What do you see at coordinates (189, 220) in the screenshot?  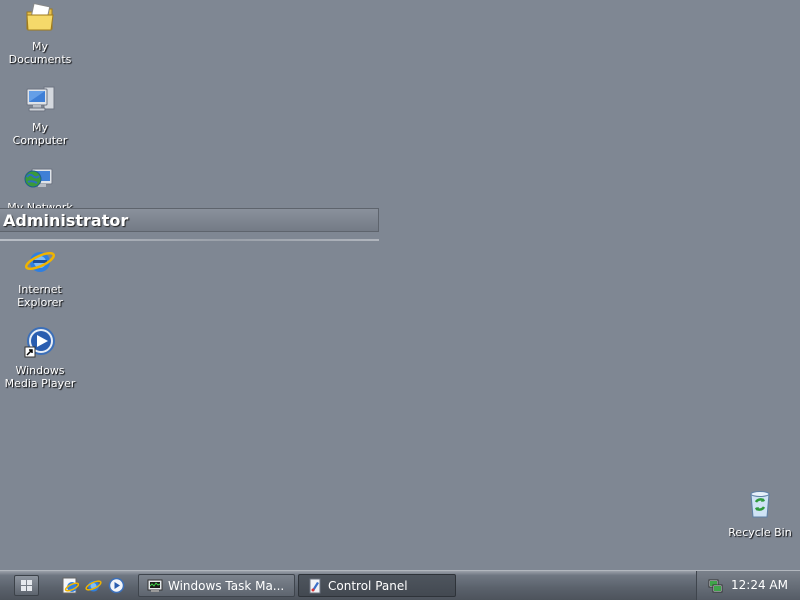 I see `start-menu-user-header: Administrator` at bounding box center [189, 220].